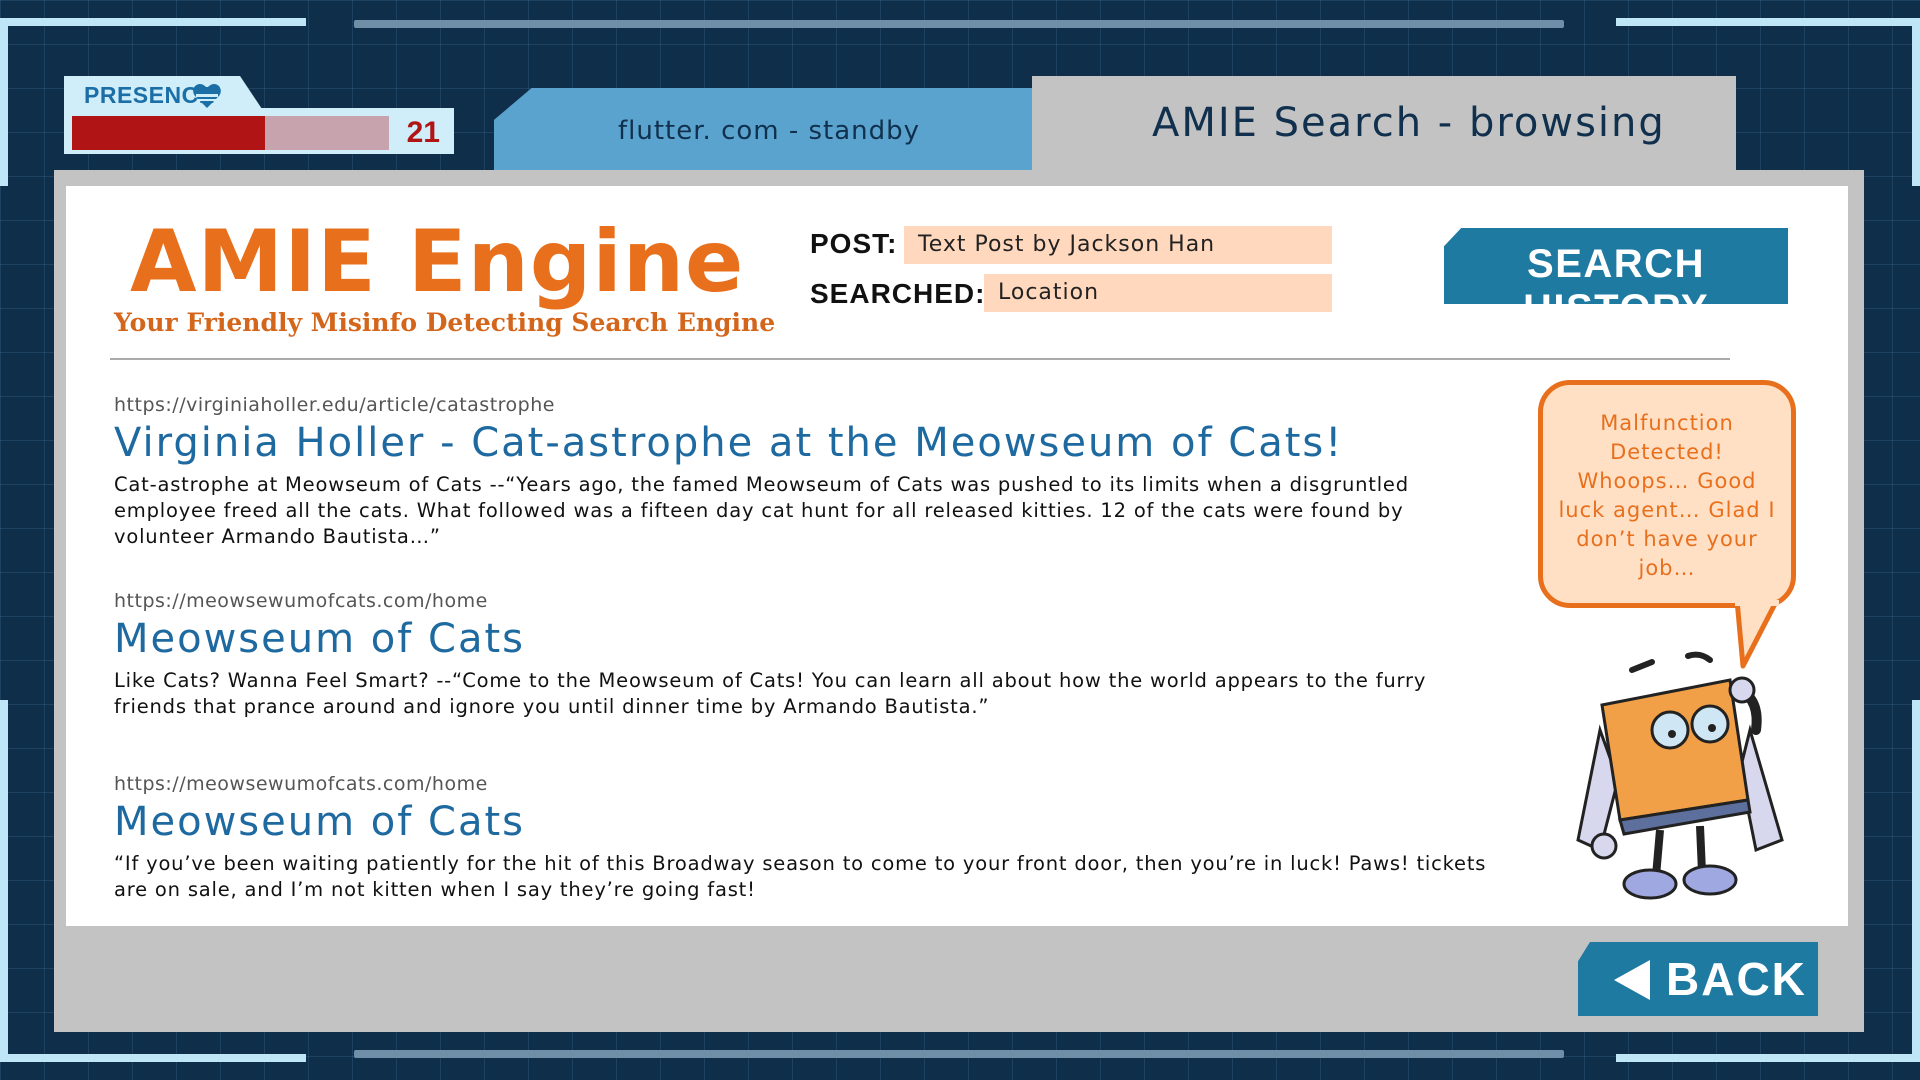 This screenshot has height=1080, width=1920. What do you see at coordinates (207, 96) in the screenshot?
I see `heart-icon` at bounding box center [207, 96].